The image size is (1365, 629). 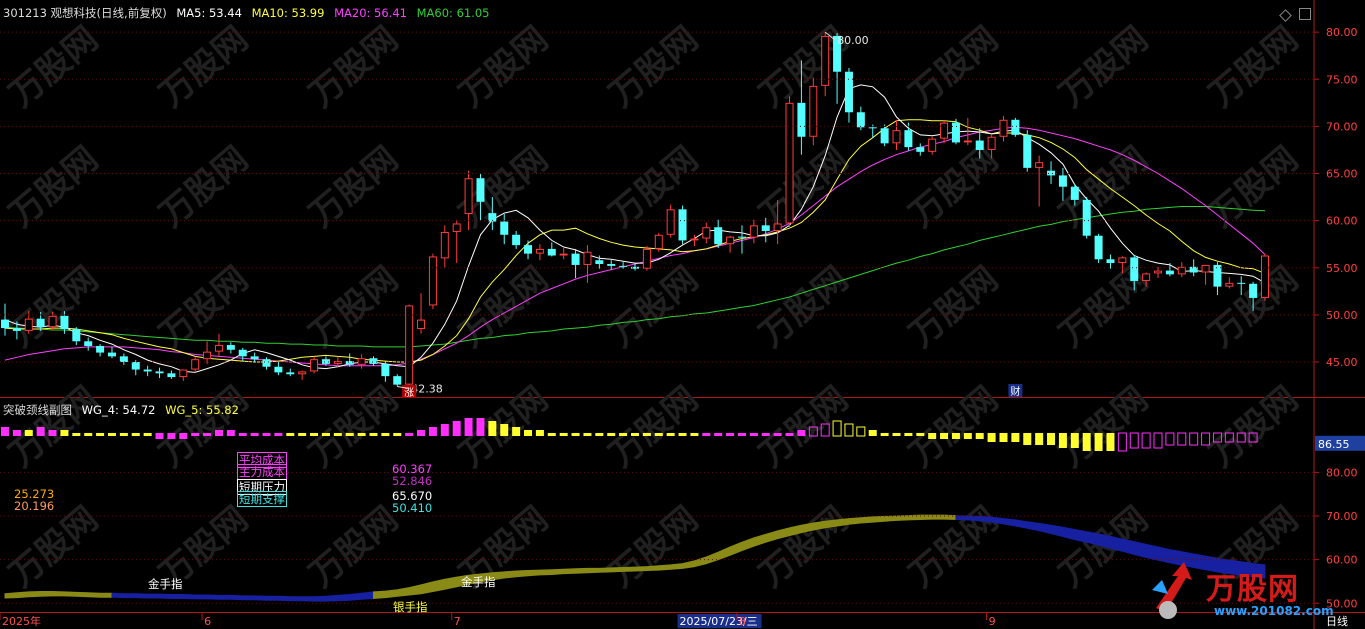 I want to click on cai-badge: 财, so click(x=1015, y=391).